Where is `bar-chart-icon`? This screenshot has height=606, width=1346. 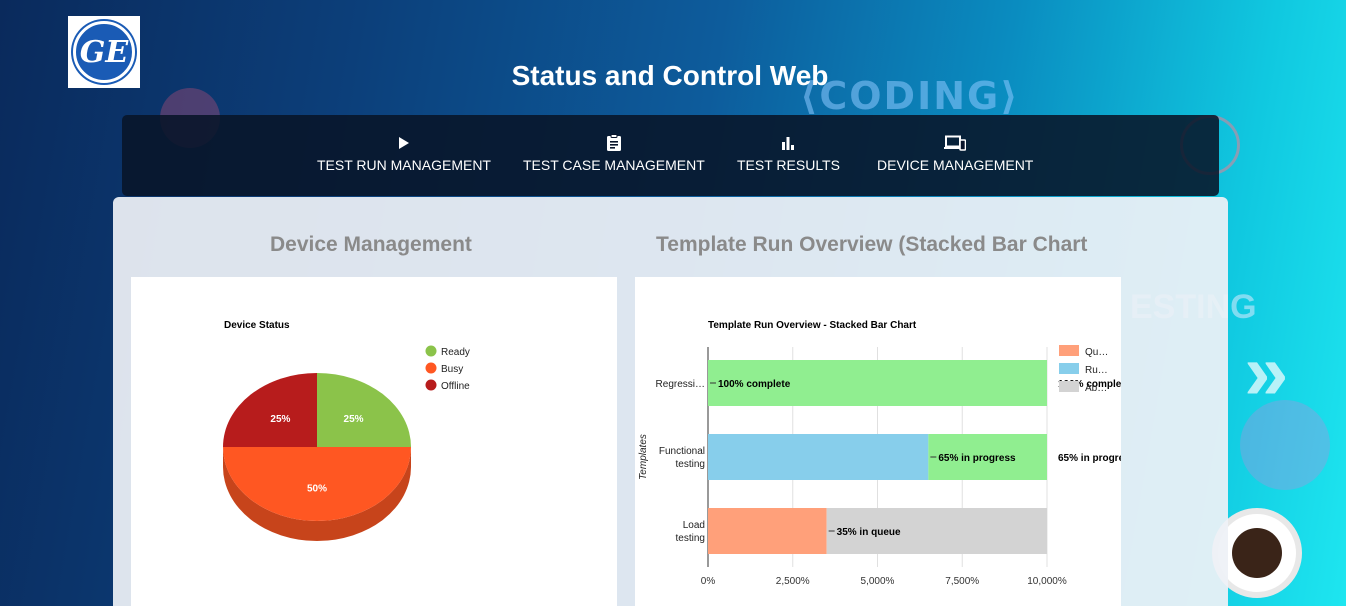 bar-chart-icon is located at coordinates (788, 143).